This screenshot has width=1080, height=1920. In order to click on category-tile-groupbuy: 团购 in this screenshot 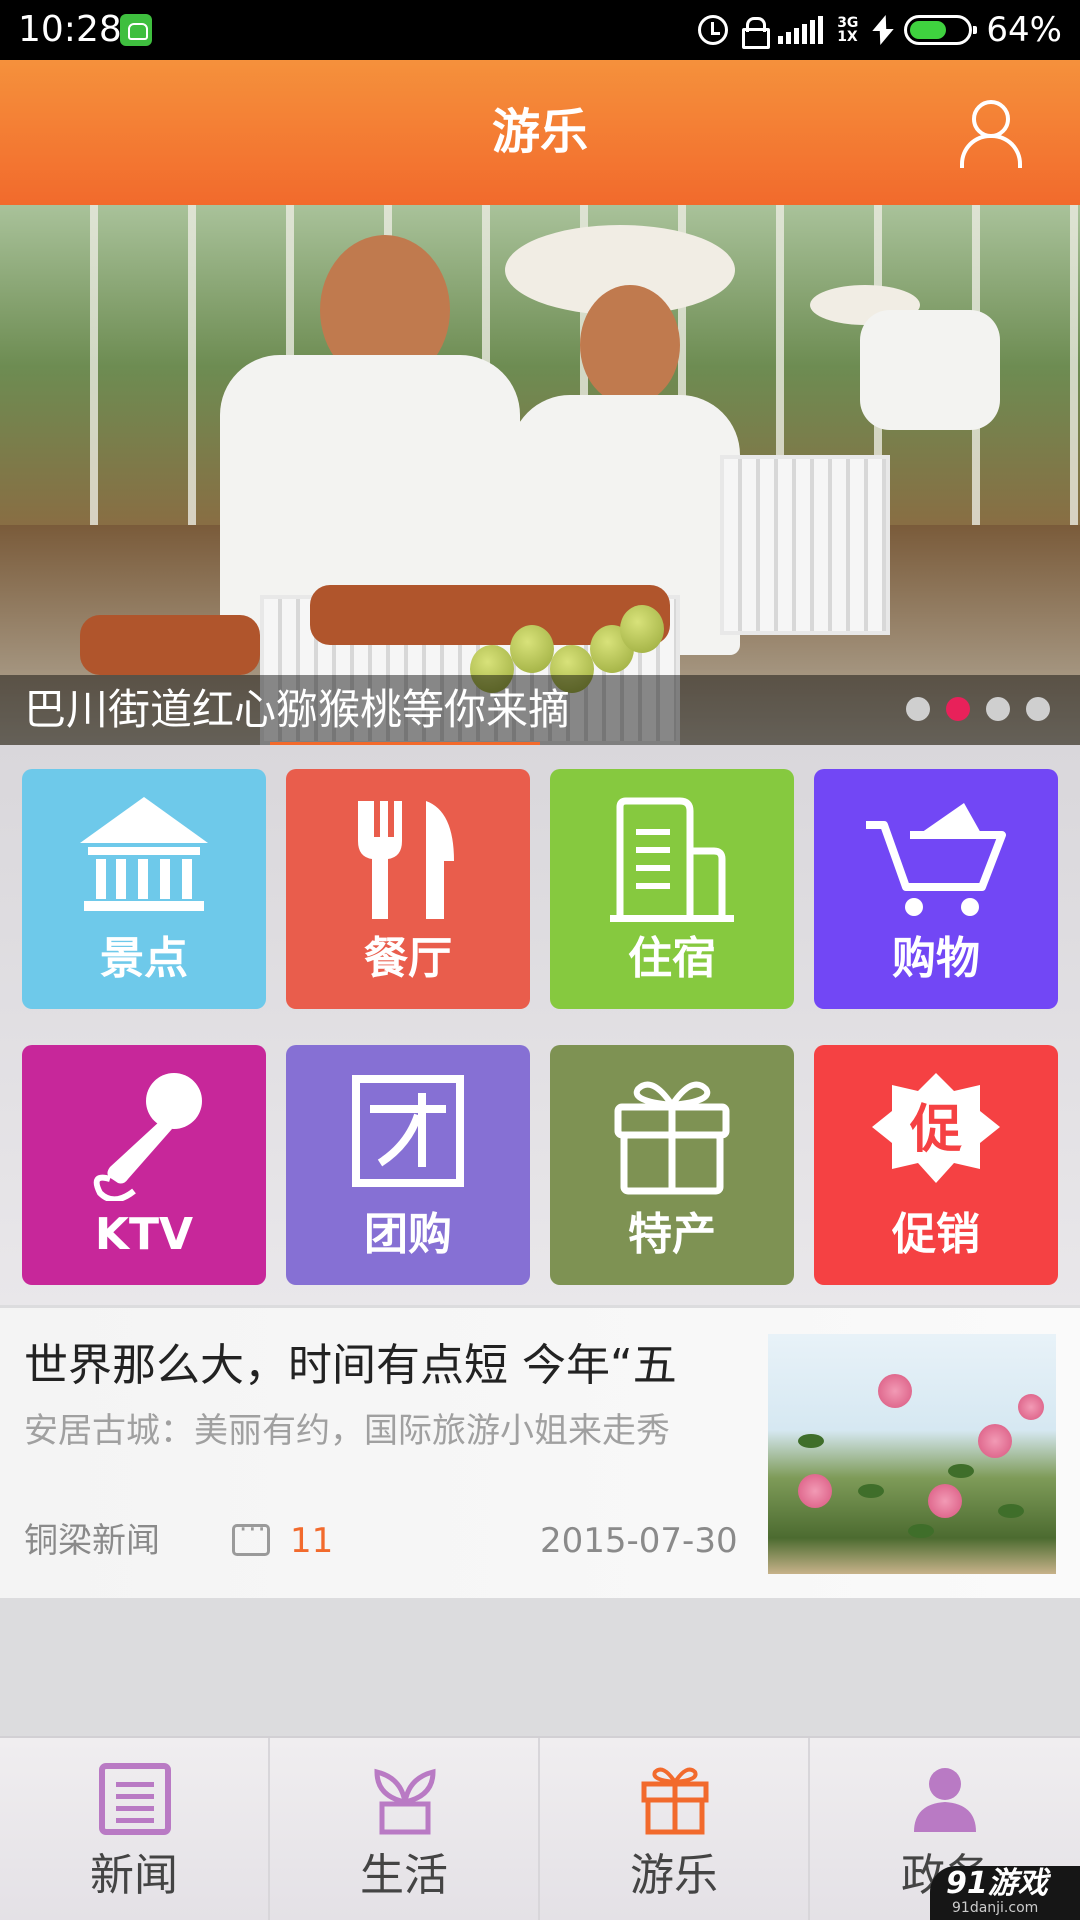, I will do `click(408, 1165)`.